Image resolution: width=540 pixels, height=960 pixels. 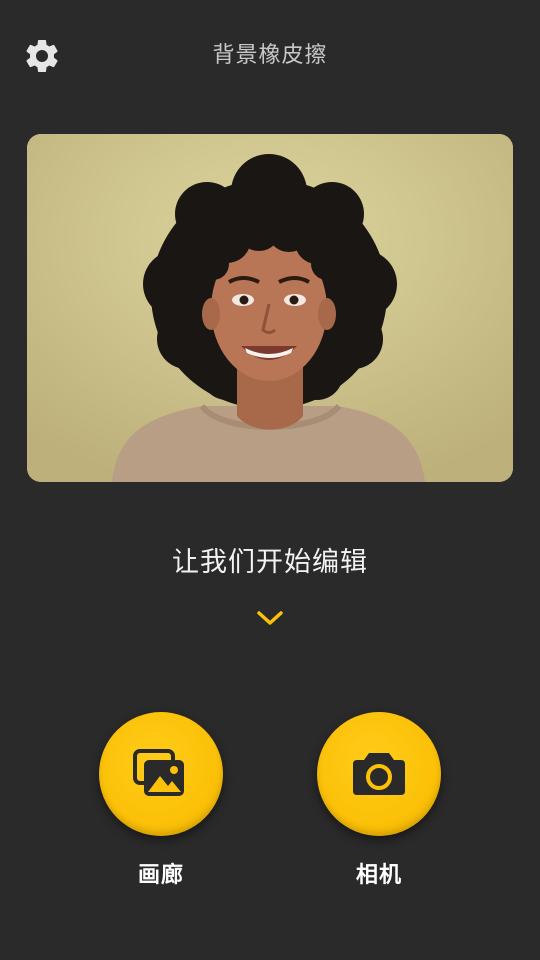 I want to click on camera-icon, so click(x=379, y=774).